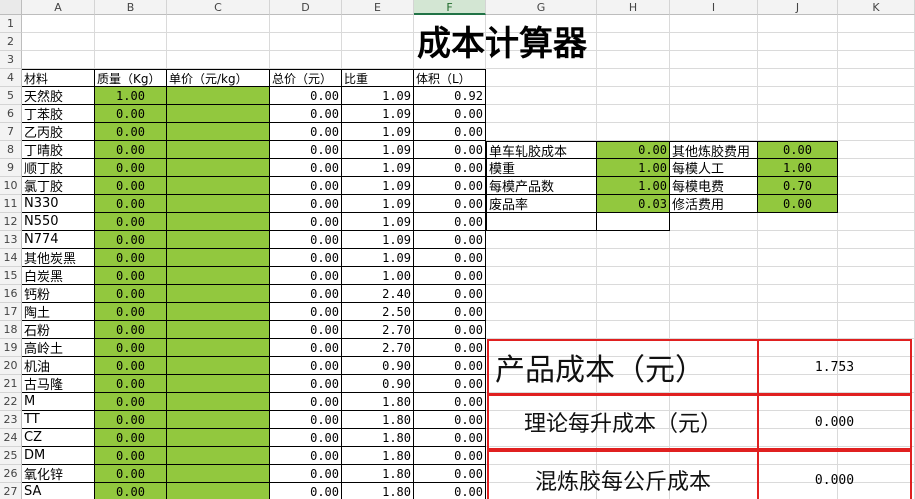 The height and width of the screenshot is (499, 915). What do you see at coordinates (11, 276) in the screenshot?
I see `row-header-15: 15` at bounding box center [11, 276].